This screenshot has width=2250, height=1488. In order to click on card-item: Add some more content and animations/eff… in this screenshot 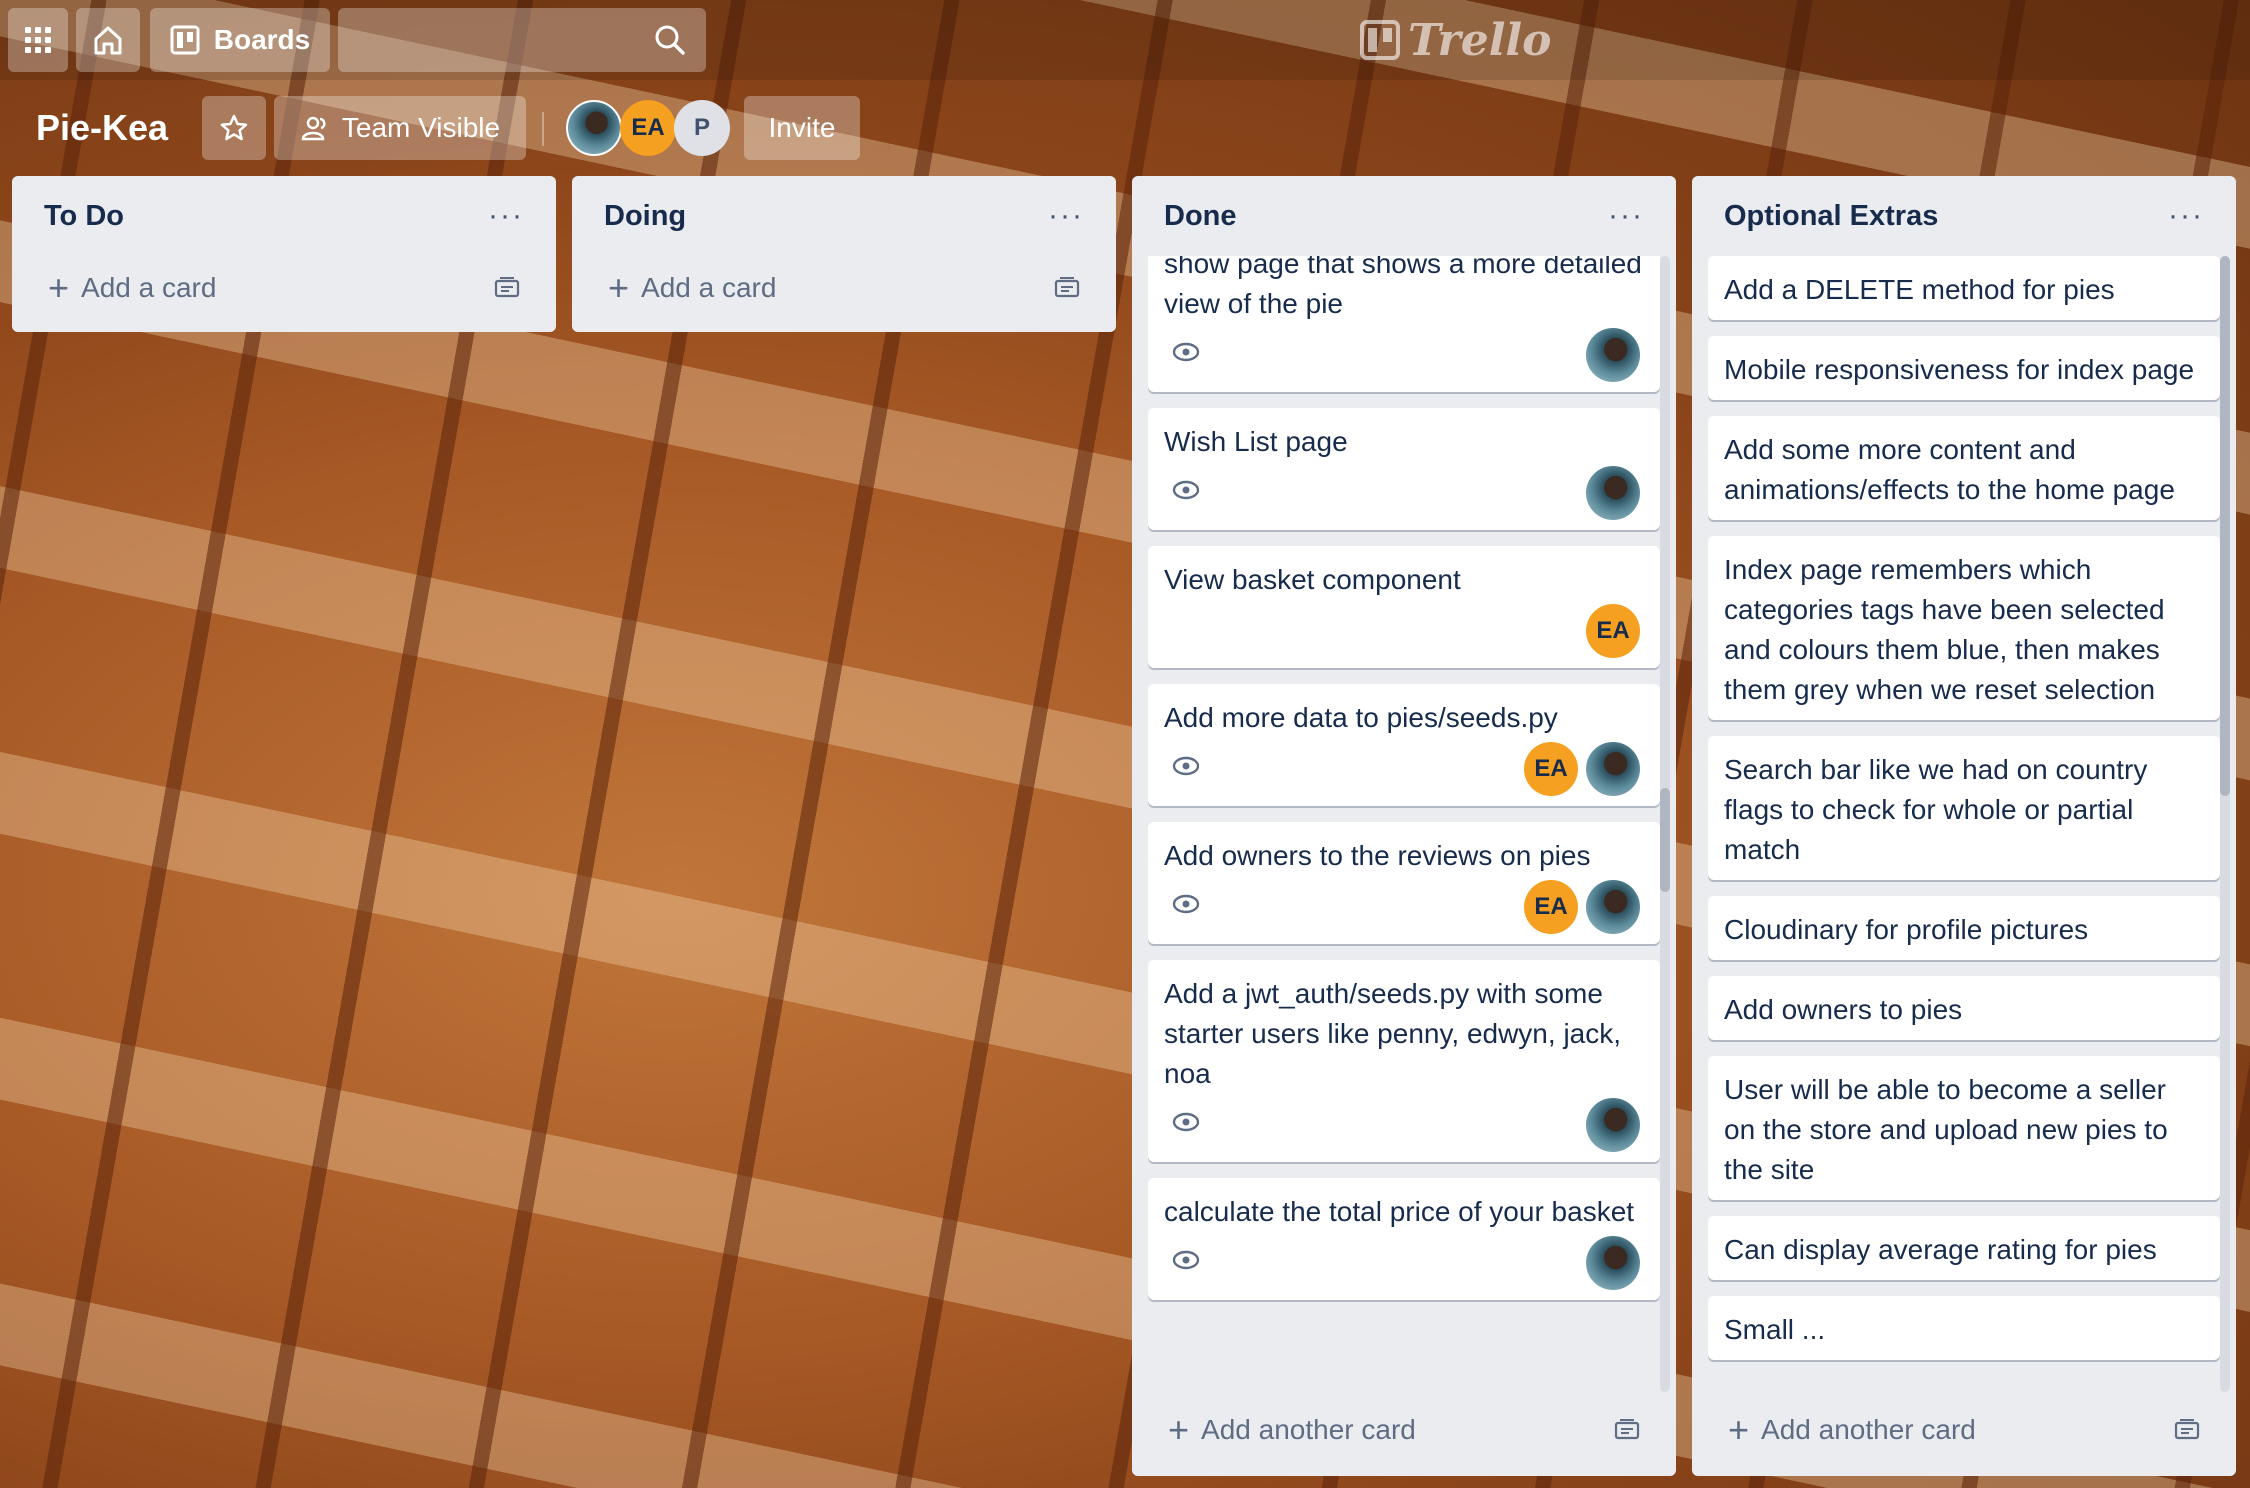, I will do `click(1964, 468)`.